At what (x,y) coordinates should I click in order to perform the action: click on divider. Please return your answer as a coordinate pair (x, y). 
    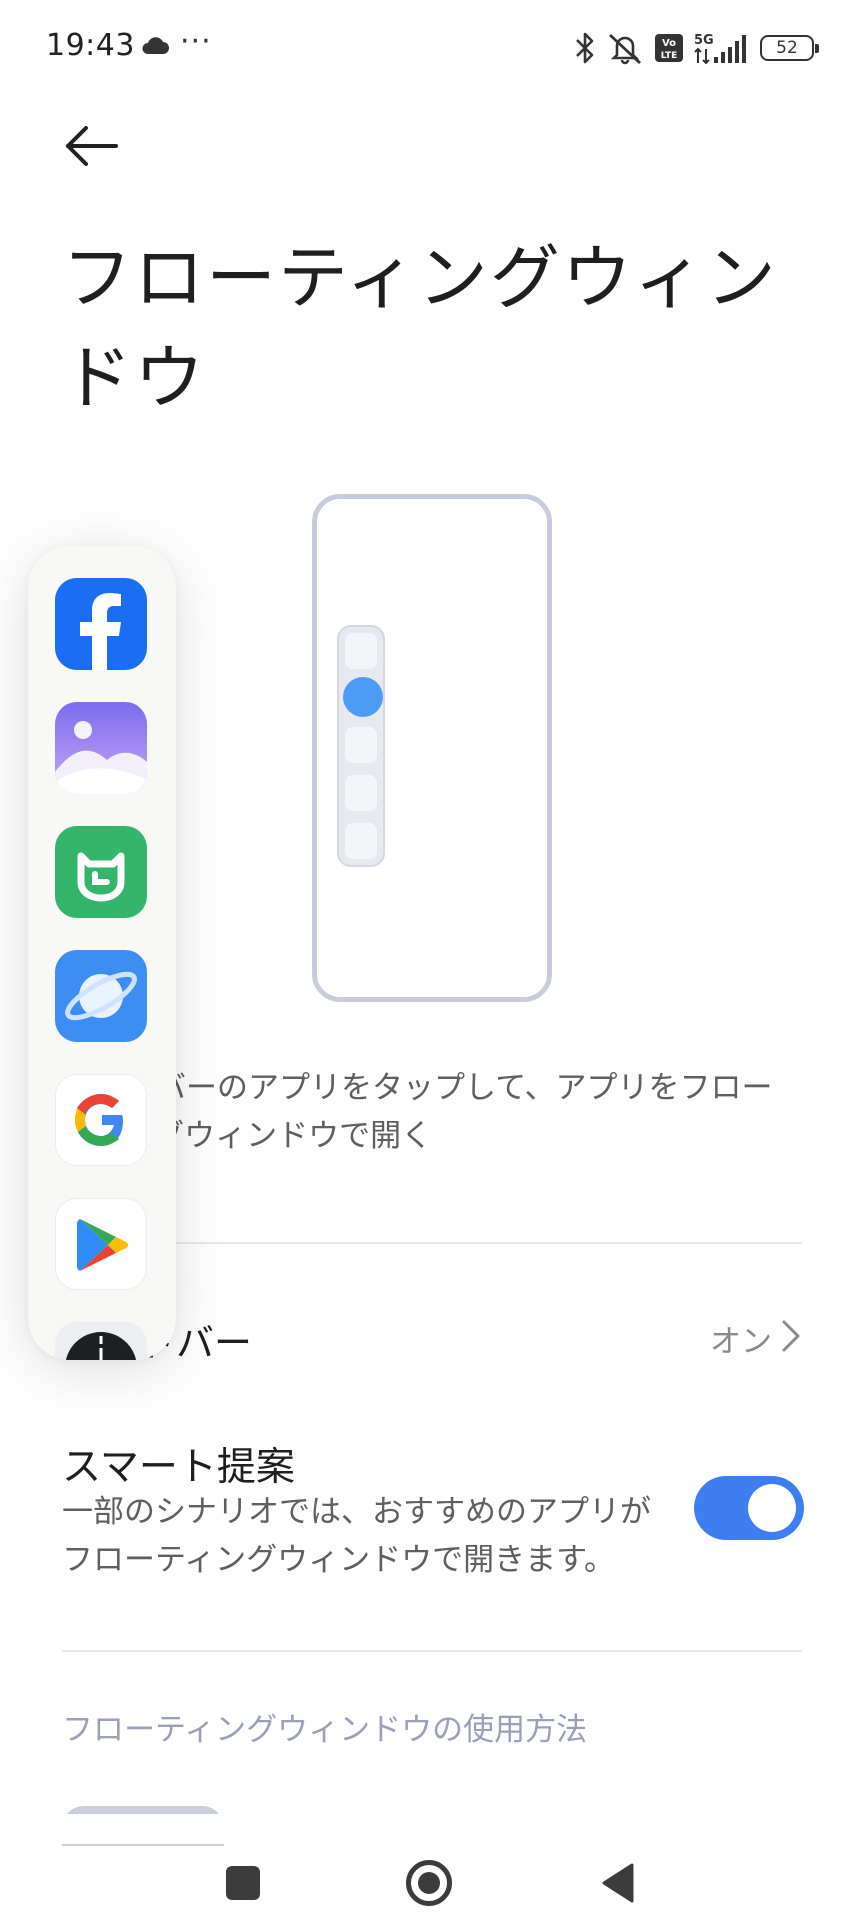
    Looking at the image, I should click on (432, 1651).